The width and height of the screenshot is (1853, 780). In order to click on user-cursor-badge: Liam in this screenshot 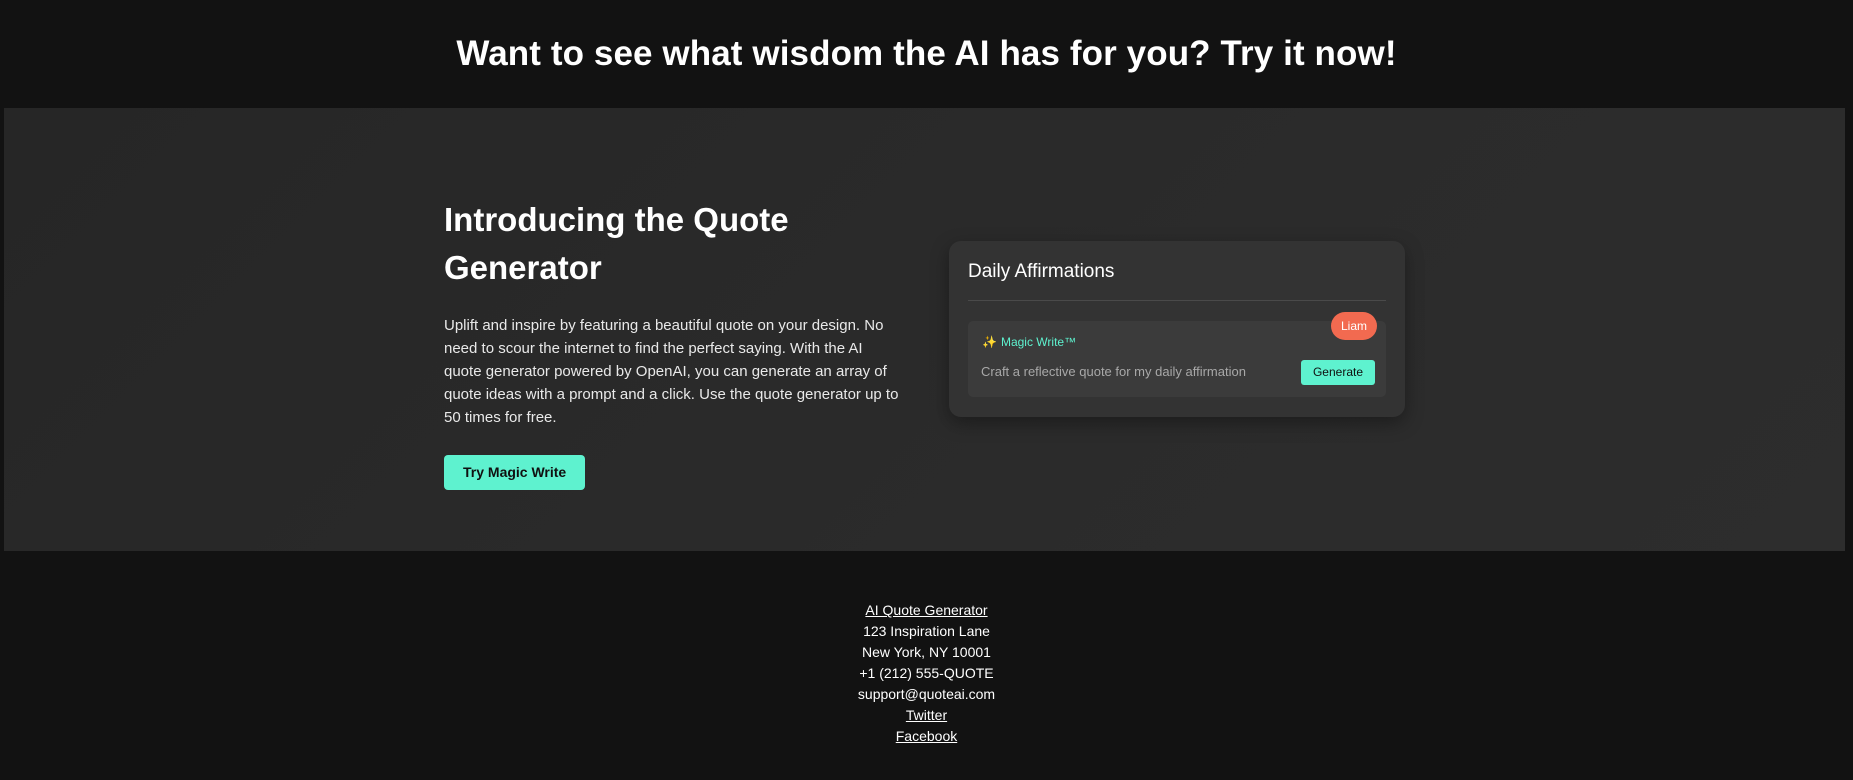, I will do `click(1354, 326)`.